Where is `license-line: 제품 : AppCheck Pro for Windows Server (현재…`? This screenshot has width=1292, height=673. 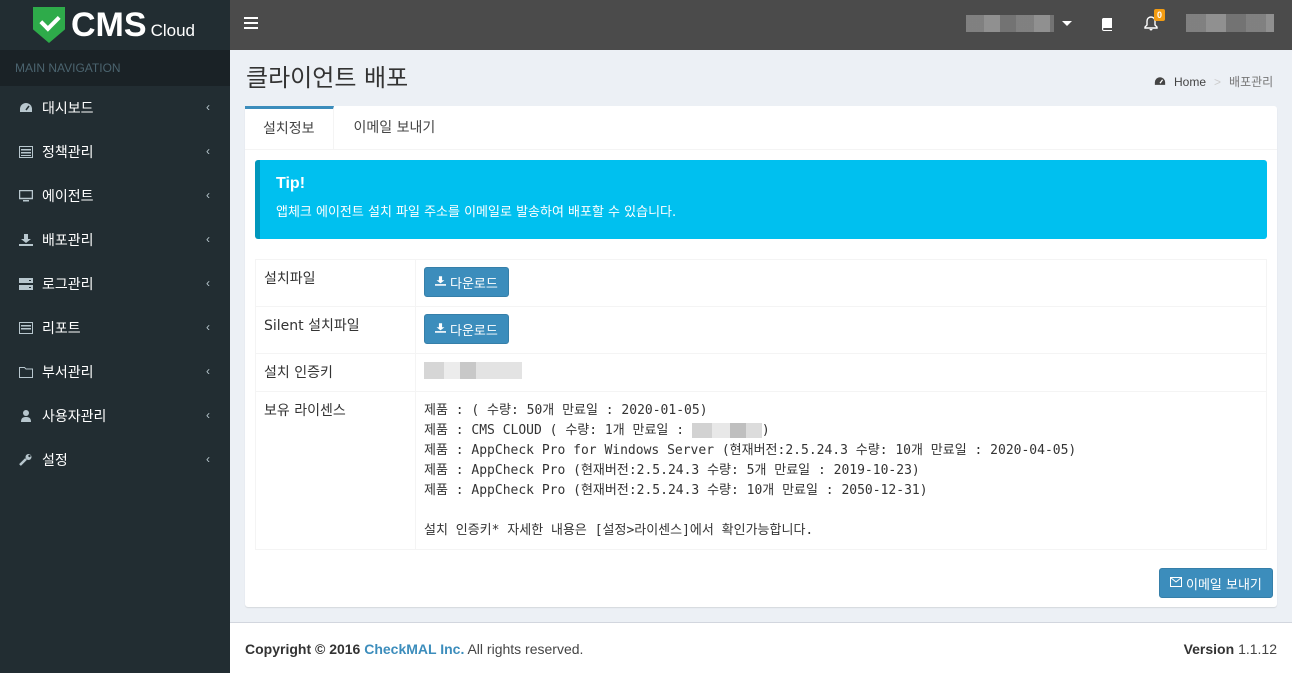
license-line: 제품 : AppCheck Pro for Windows Server (현재… is located at coordinates (750, 450).